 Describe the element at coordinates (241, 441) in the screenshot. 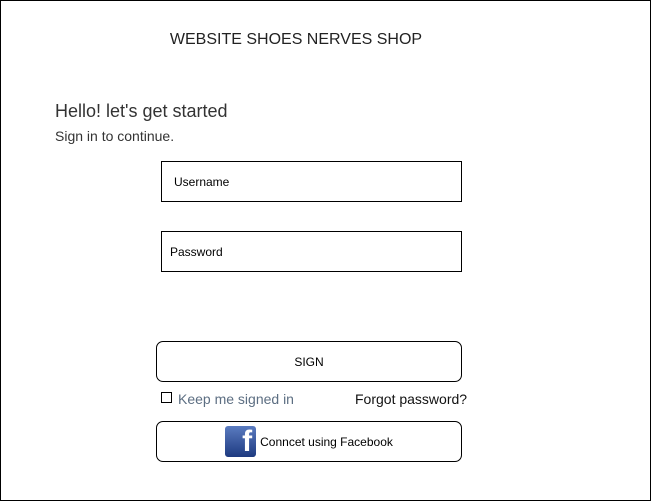

I see `facebook-icon: f` at that location.